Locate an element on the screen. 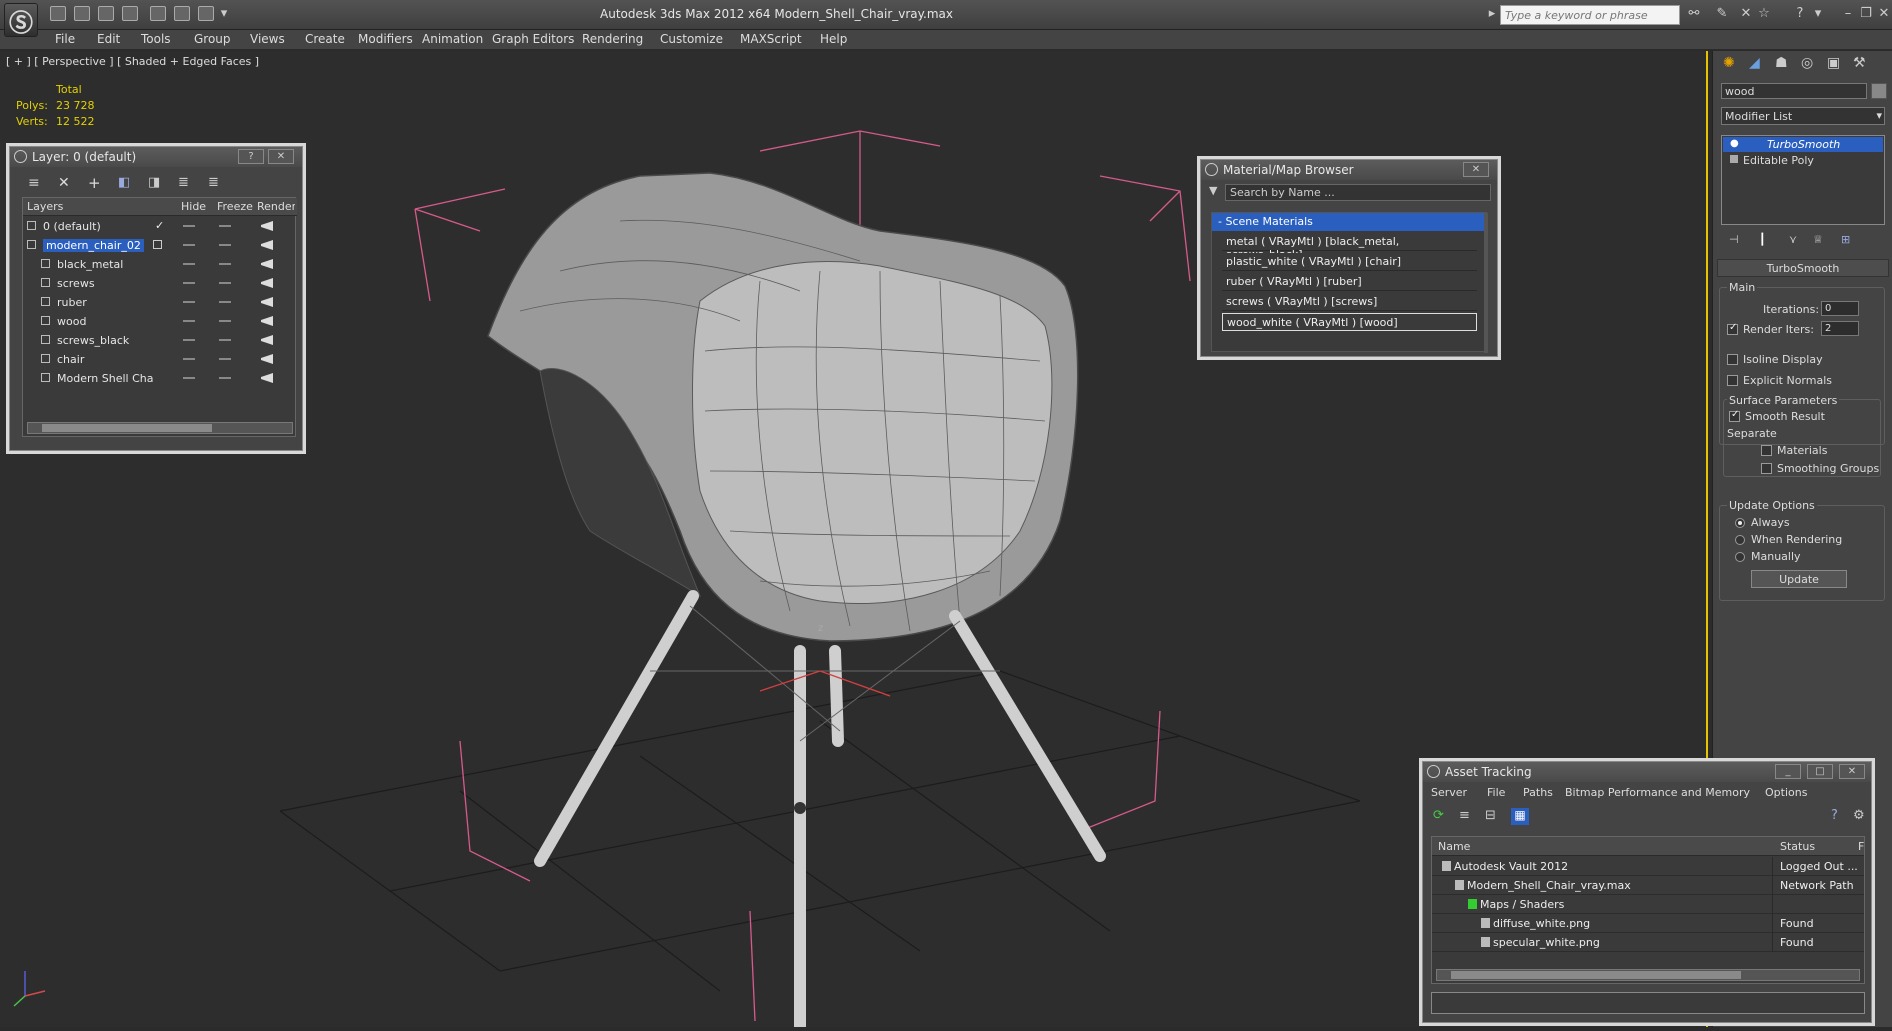  arrow-right-icon: ▸ is located at coordinates (1492, 14).